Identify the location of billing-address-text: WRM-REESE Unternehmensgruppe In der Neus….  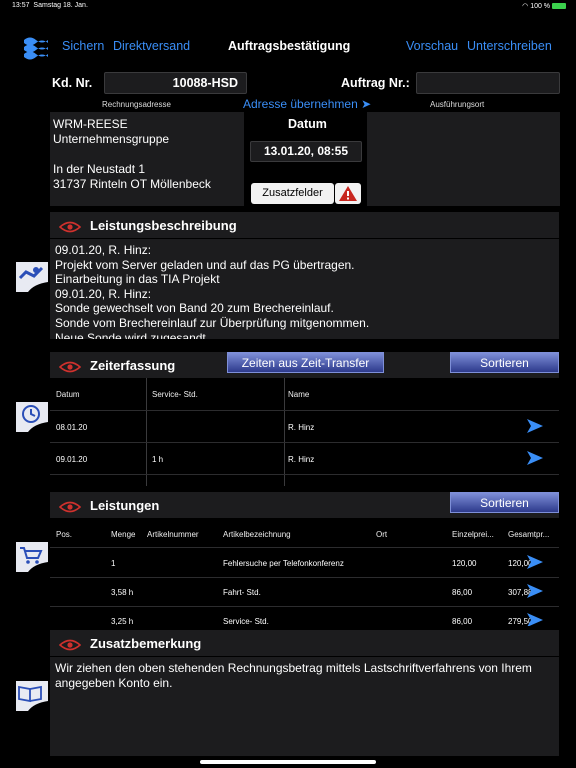
(132, 154).